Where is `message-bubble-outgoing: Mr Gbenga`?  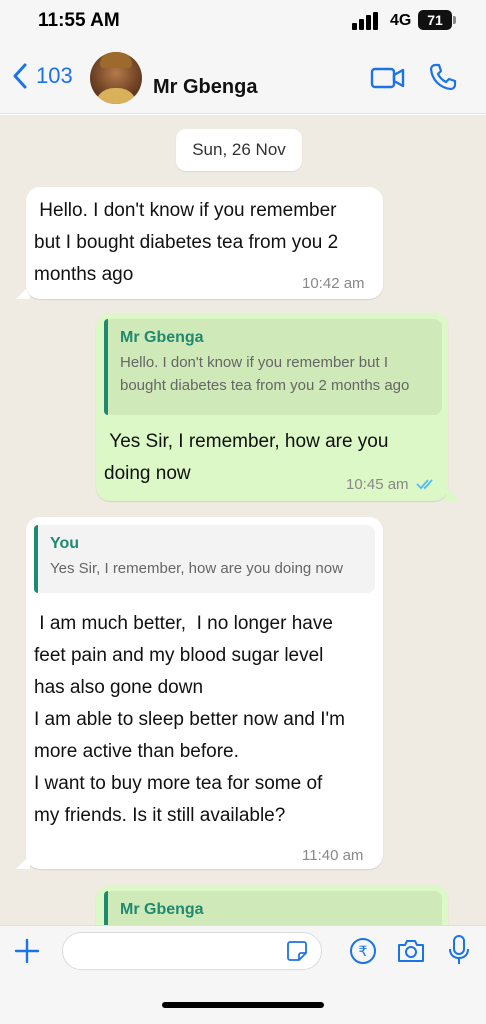
message-bubble-outgoing: Mr Gbenga is located at coordinates (272, 905).